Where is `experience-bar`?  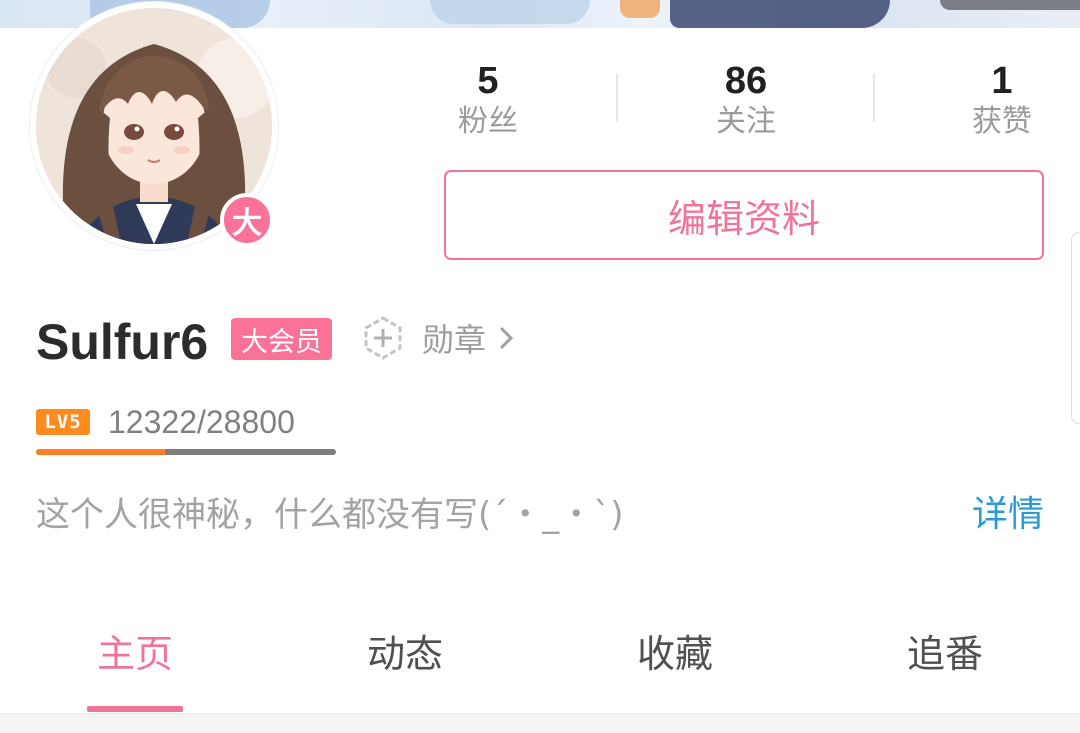 experience-bar is located at coordinates (186, 452).